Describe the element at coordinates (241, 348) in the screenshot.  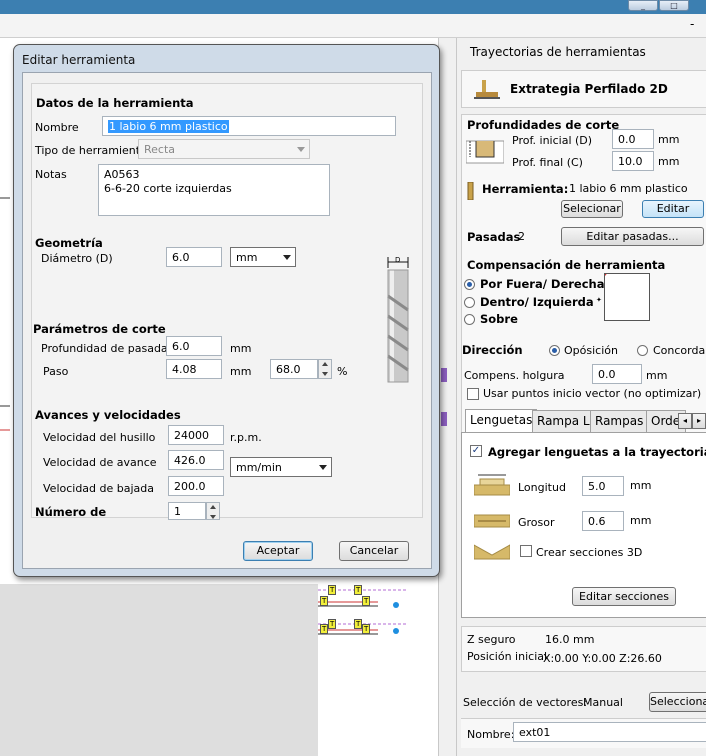
I see `depth-per-pass-unit: mm` at that location.